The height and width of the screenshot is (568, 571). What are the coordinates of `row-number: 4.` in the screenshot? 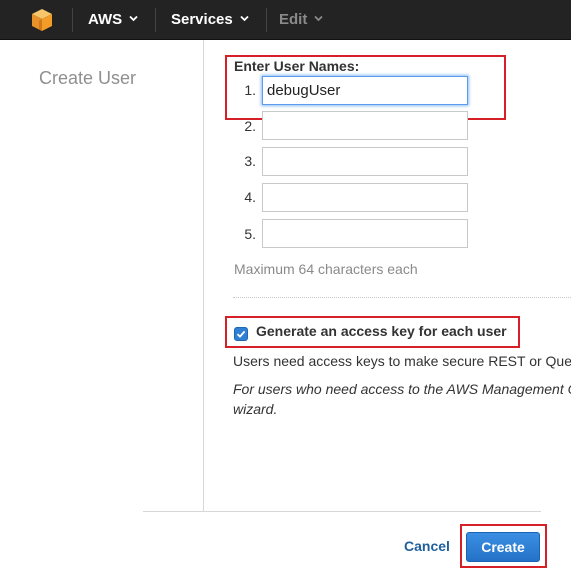 It's located at (250, 197).